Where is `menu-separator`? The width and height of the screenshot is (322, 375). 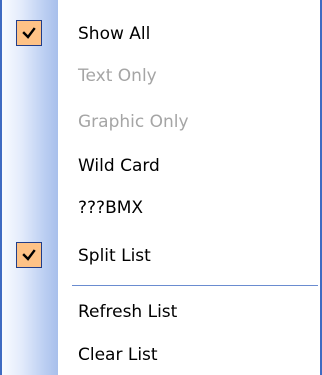
menu-separator is located at coordinates (195, 285).